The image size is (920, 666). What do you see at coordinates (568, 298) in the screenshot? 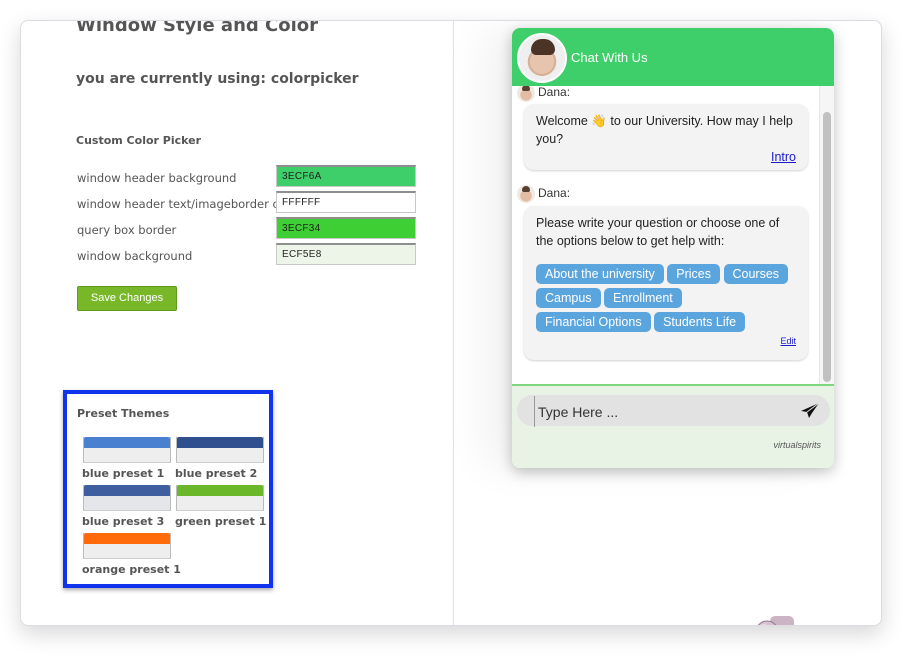
I see `option-campus: Campus` at bounding box center [568, 298].